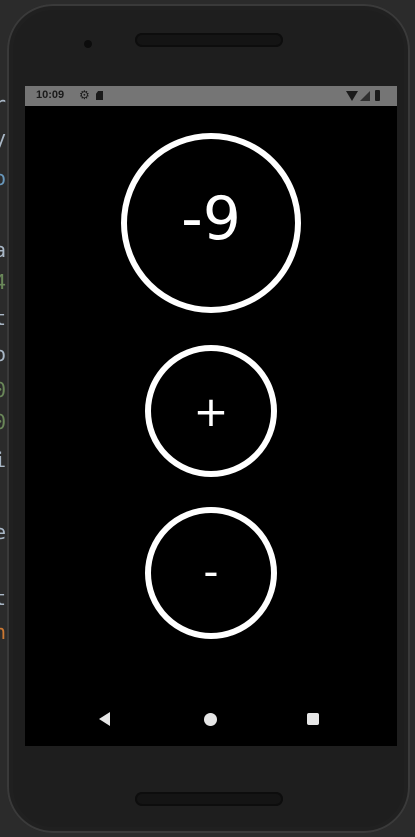  I want to click on wifi-icon, so click(352, 96).